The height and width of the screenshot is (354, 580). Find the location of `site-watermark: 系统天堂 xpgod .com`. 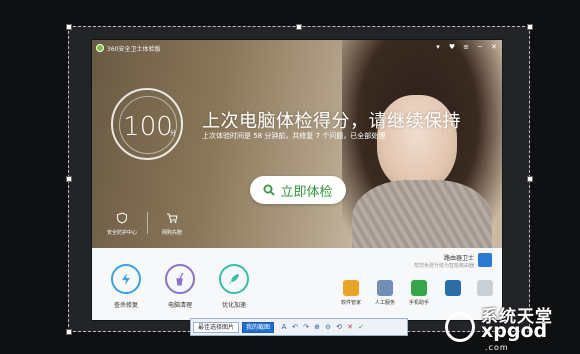

site-watermark: 系统天堂 xpgod .com is located at coordinates (512, 327).